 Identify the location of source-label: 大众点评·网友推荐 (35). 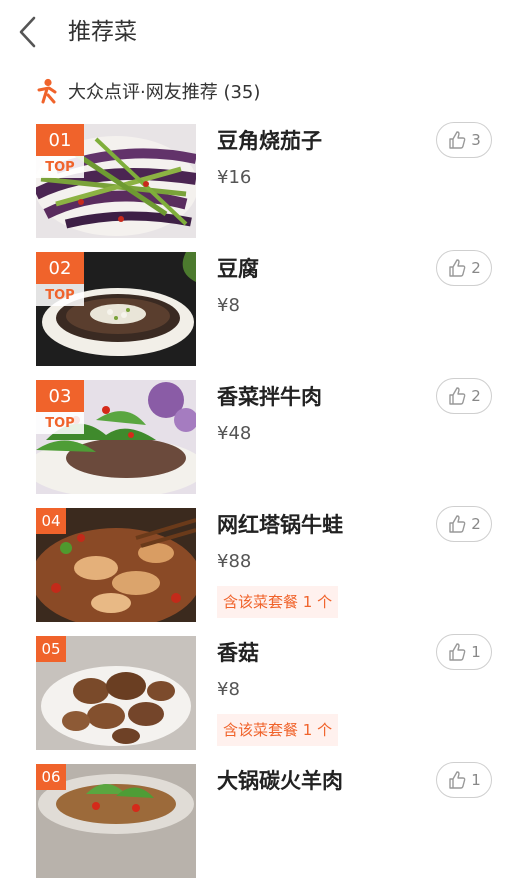
(164, 92).